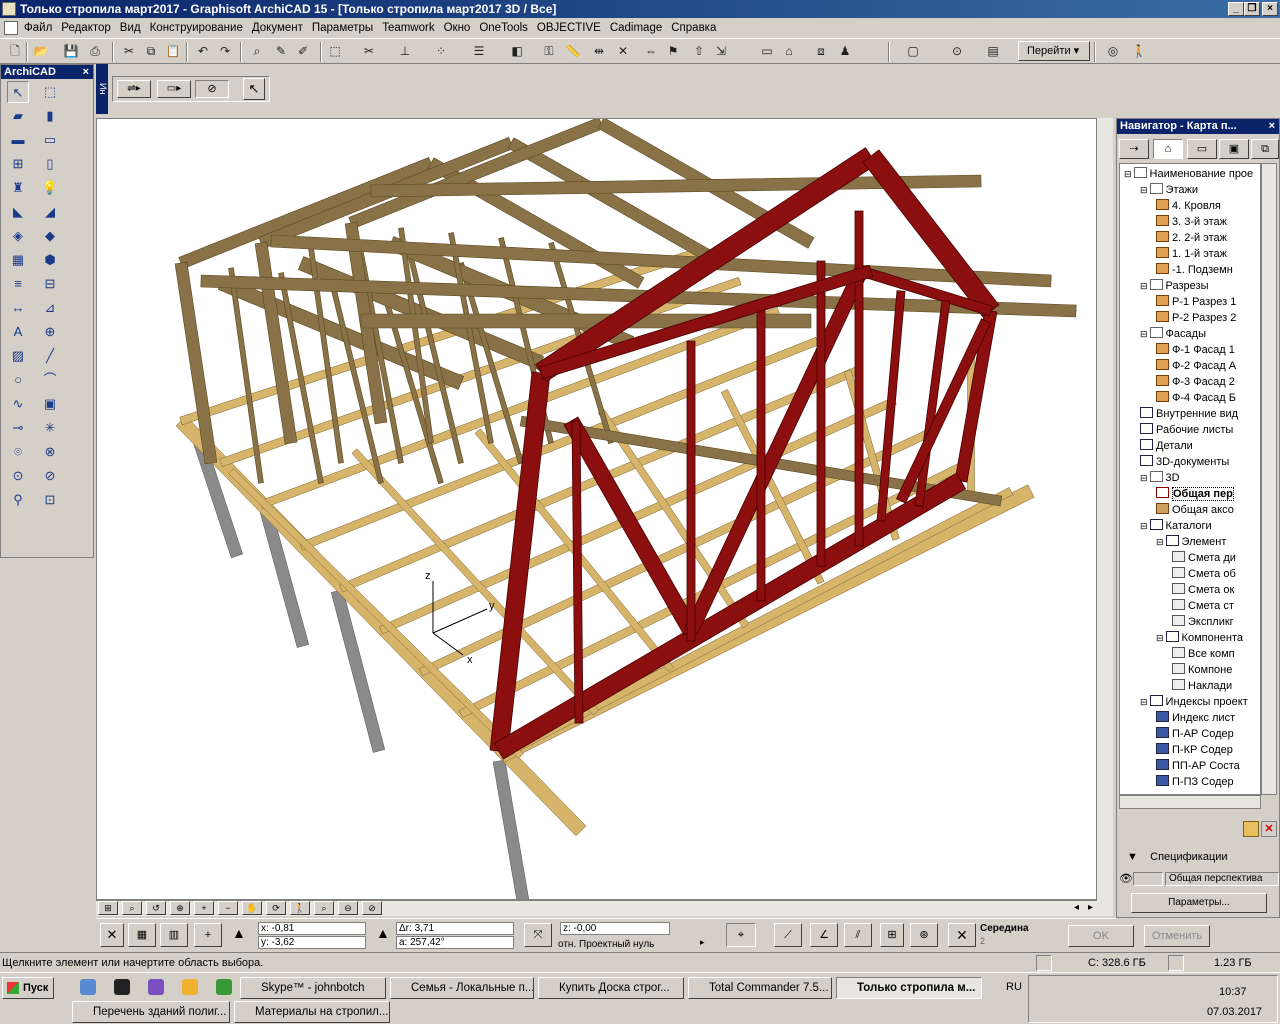 This screenshot has width=1280, height=1024. I want to click on tree-node: 3. 3-й этаж, so click(1191, 222).